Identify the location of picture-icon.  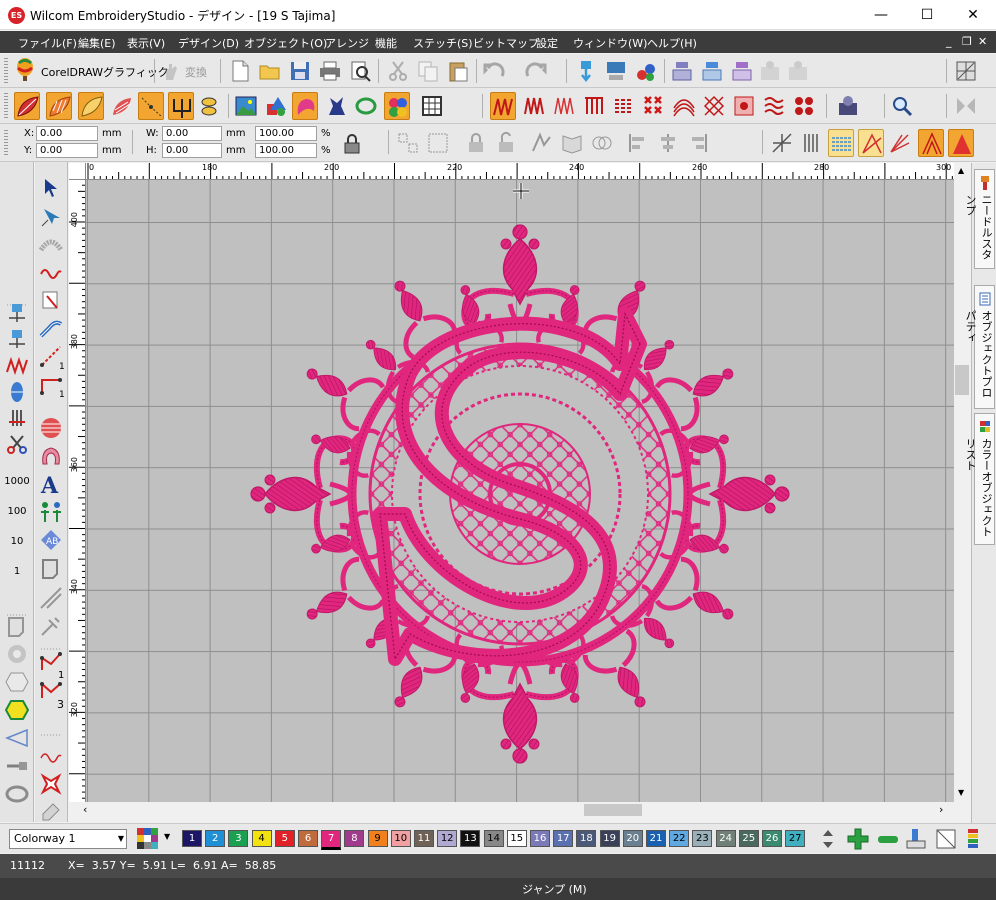
(246, 106).